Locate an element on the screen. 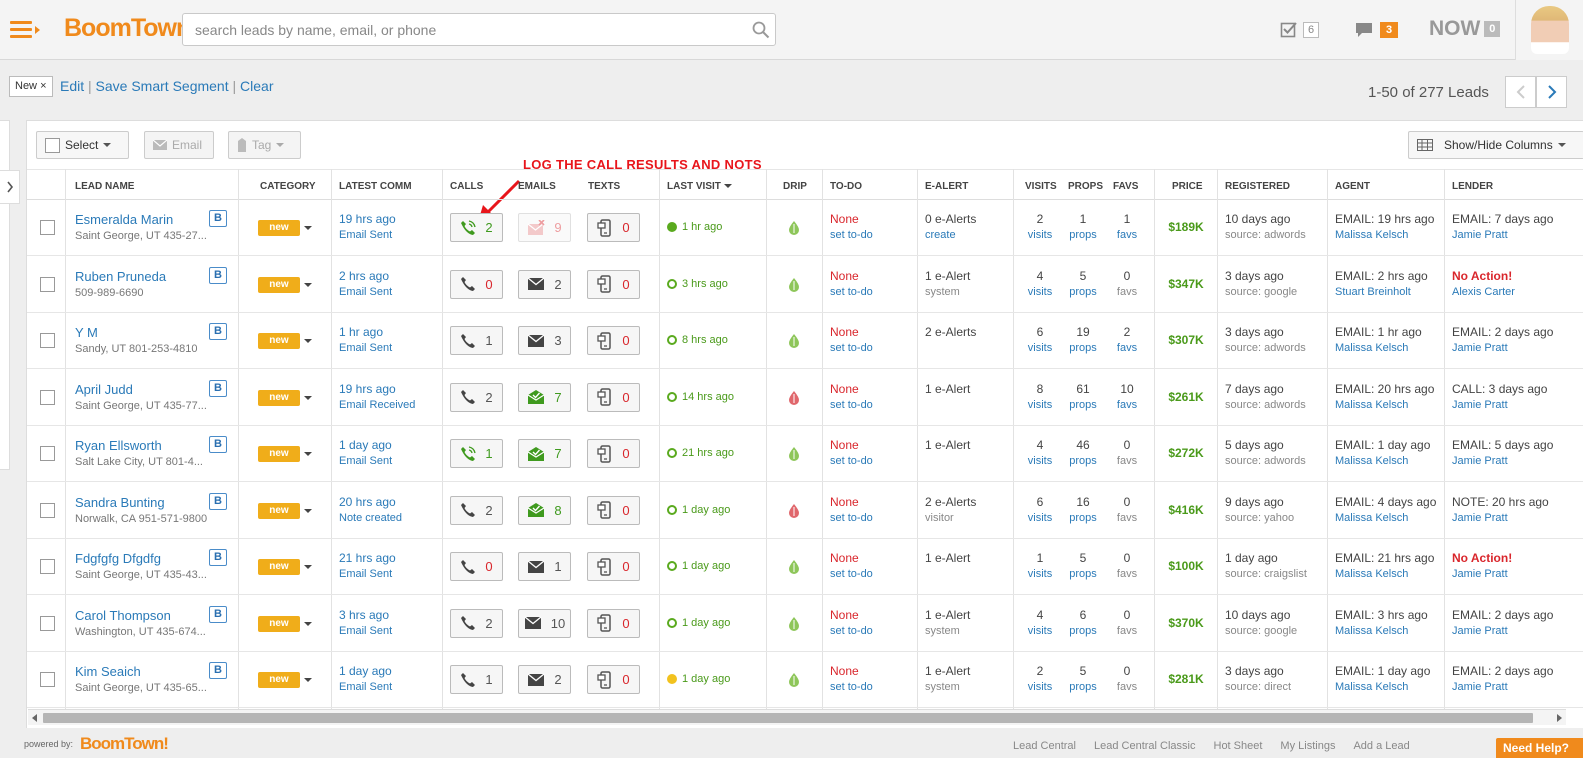 This screenshot has width=1583, height=758. col-lender: LENDER is located at coordinates (1472, 186).